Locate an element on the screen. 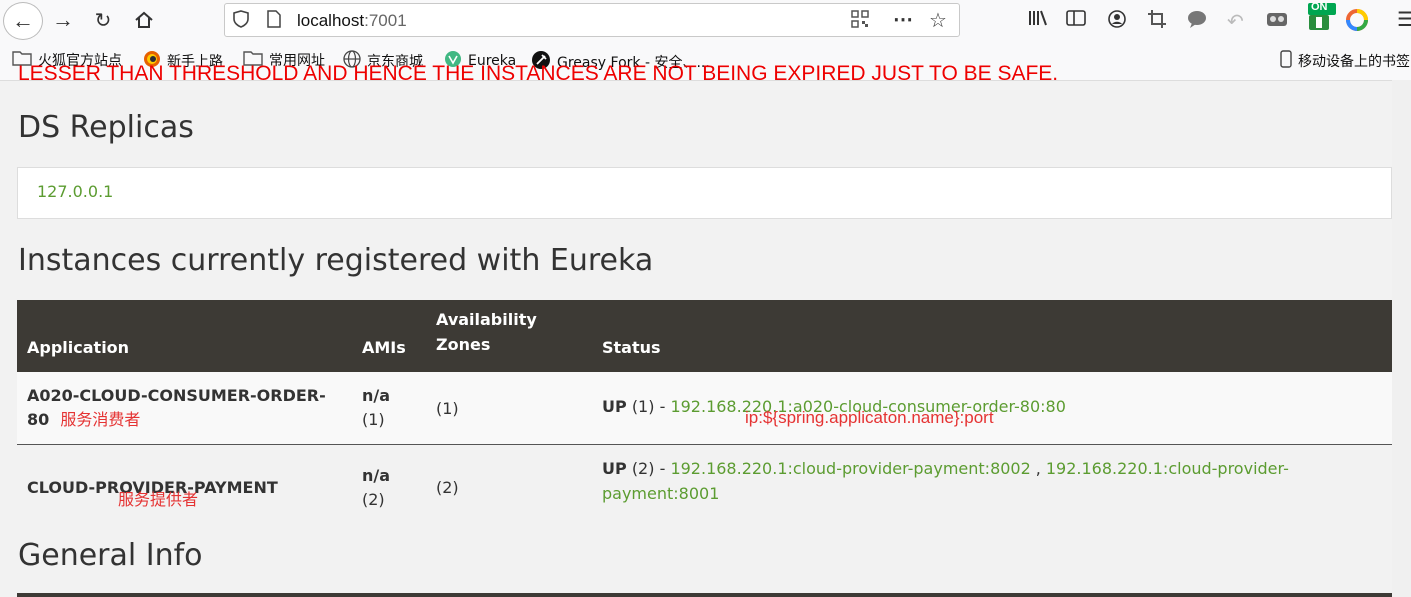  back-button: ← is located at coordinates (23, 21).